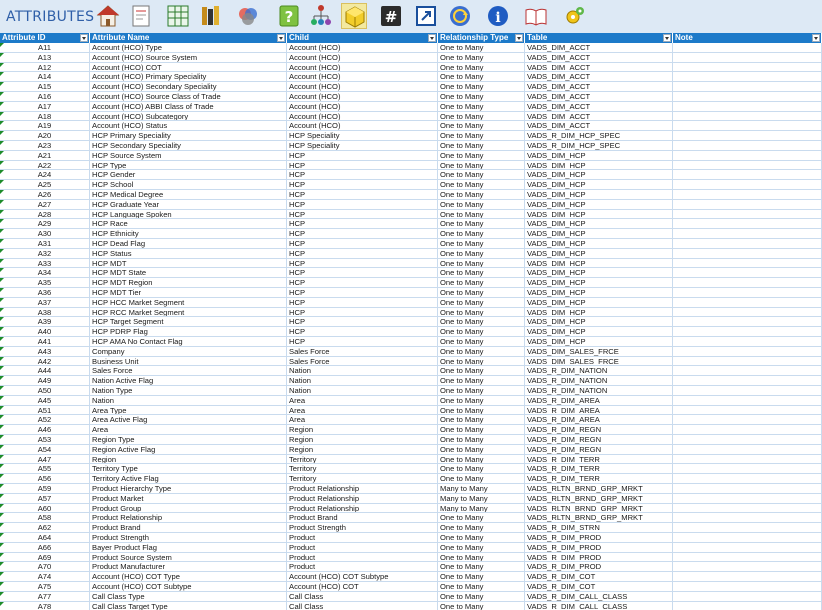 This screenshot has width=822, height=610. Describe the element at coordinates (188, 361) in the screenshot. I see `cell-attribute-name: Business Unit` at that location.